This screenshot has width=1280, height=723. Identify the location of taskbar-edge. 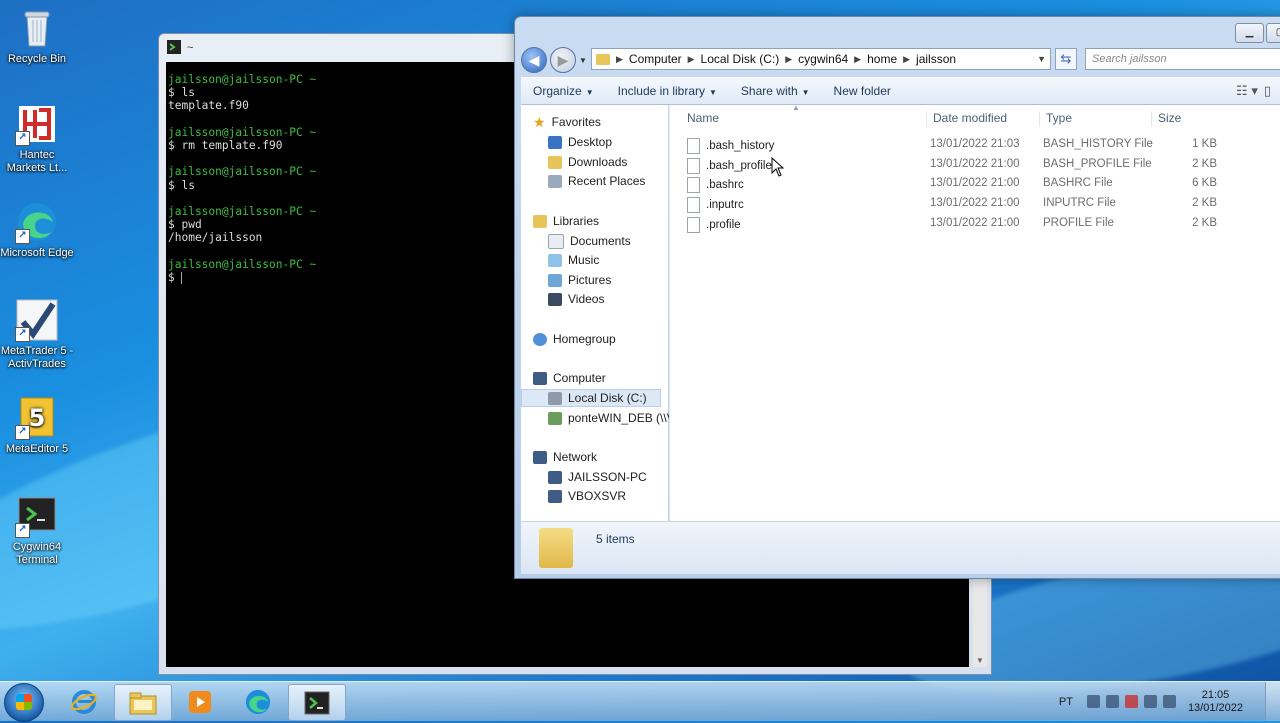
(258, 701).